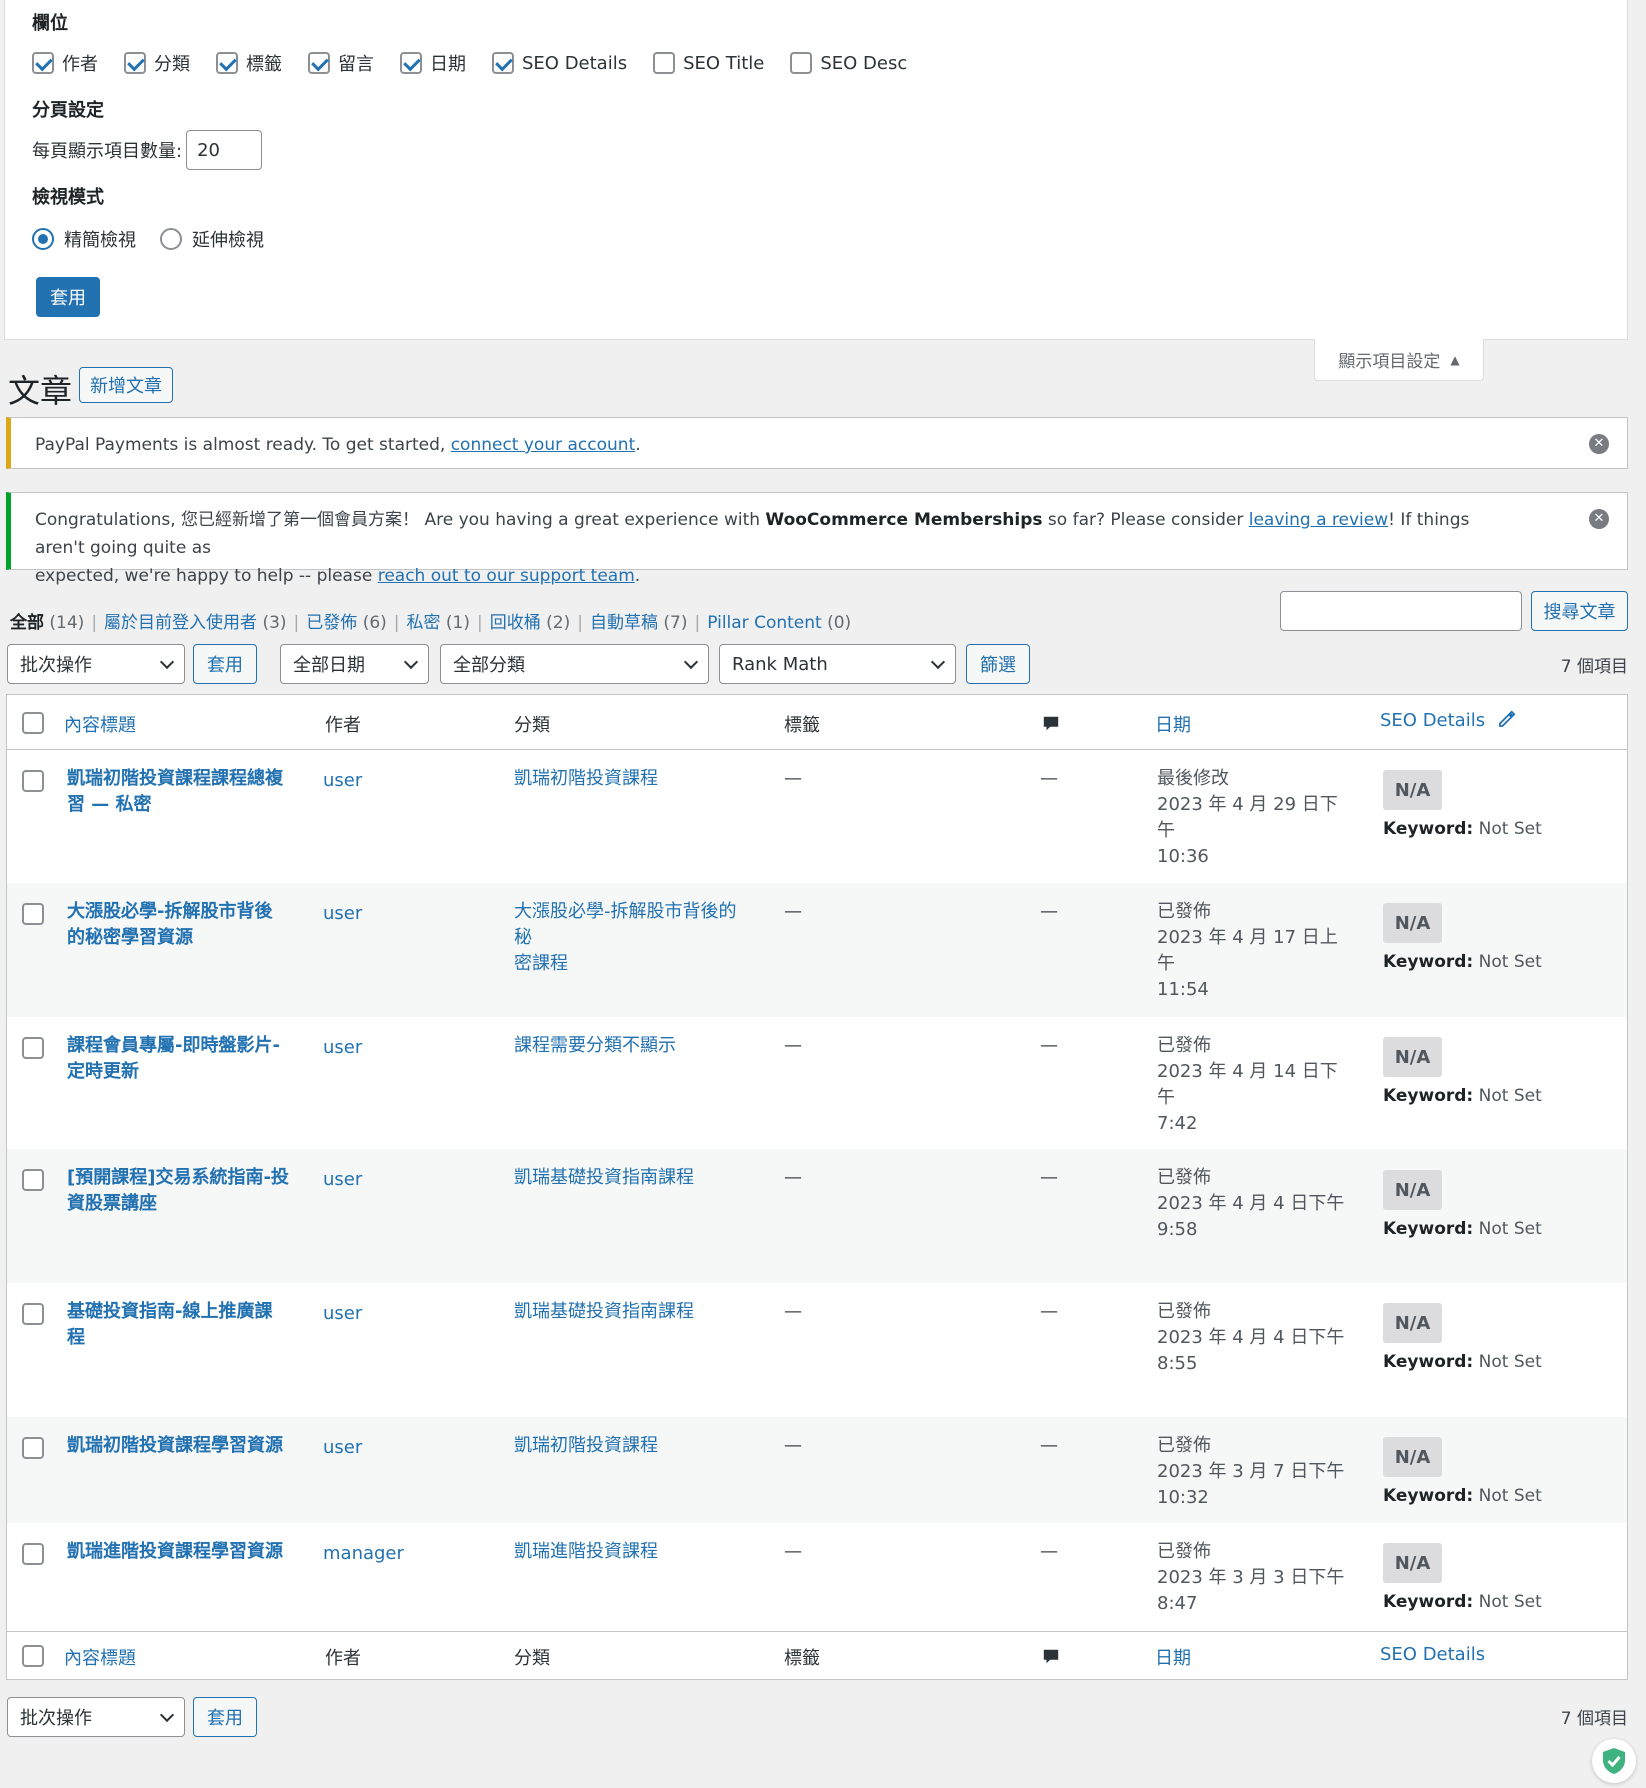  What do you see at coordinates (249, 63) in the screenshot?
I see `column-toggle-tags: 標籤` at bounding box center [249, 63].